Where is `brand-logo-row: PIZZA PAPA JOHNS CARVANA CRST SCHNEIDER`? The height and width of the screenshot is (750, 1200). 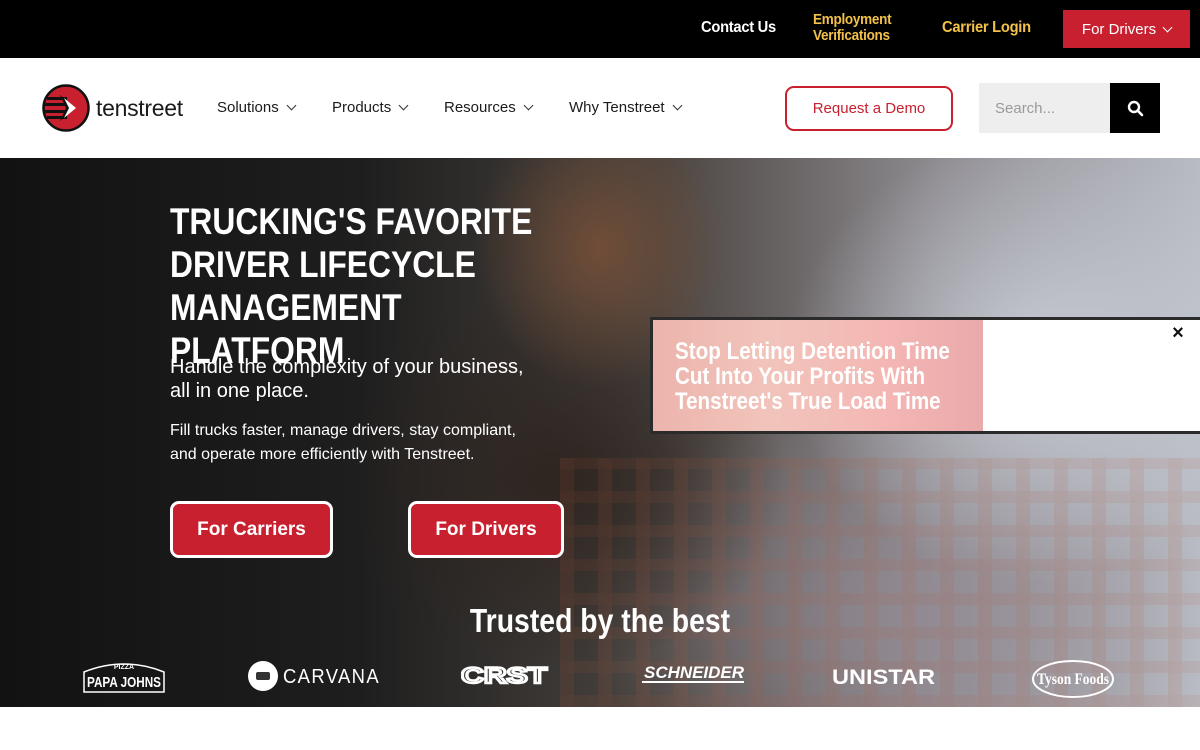
brand-logo-row: PIZZA PAPA JOHNS CARVANA CRST SCHNEIDER is located at coordinates (600, 678).